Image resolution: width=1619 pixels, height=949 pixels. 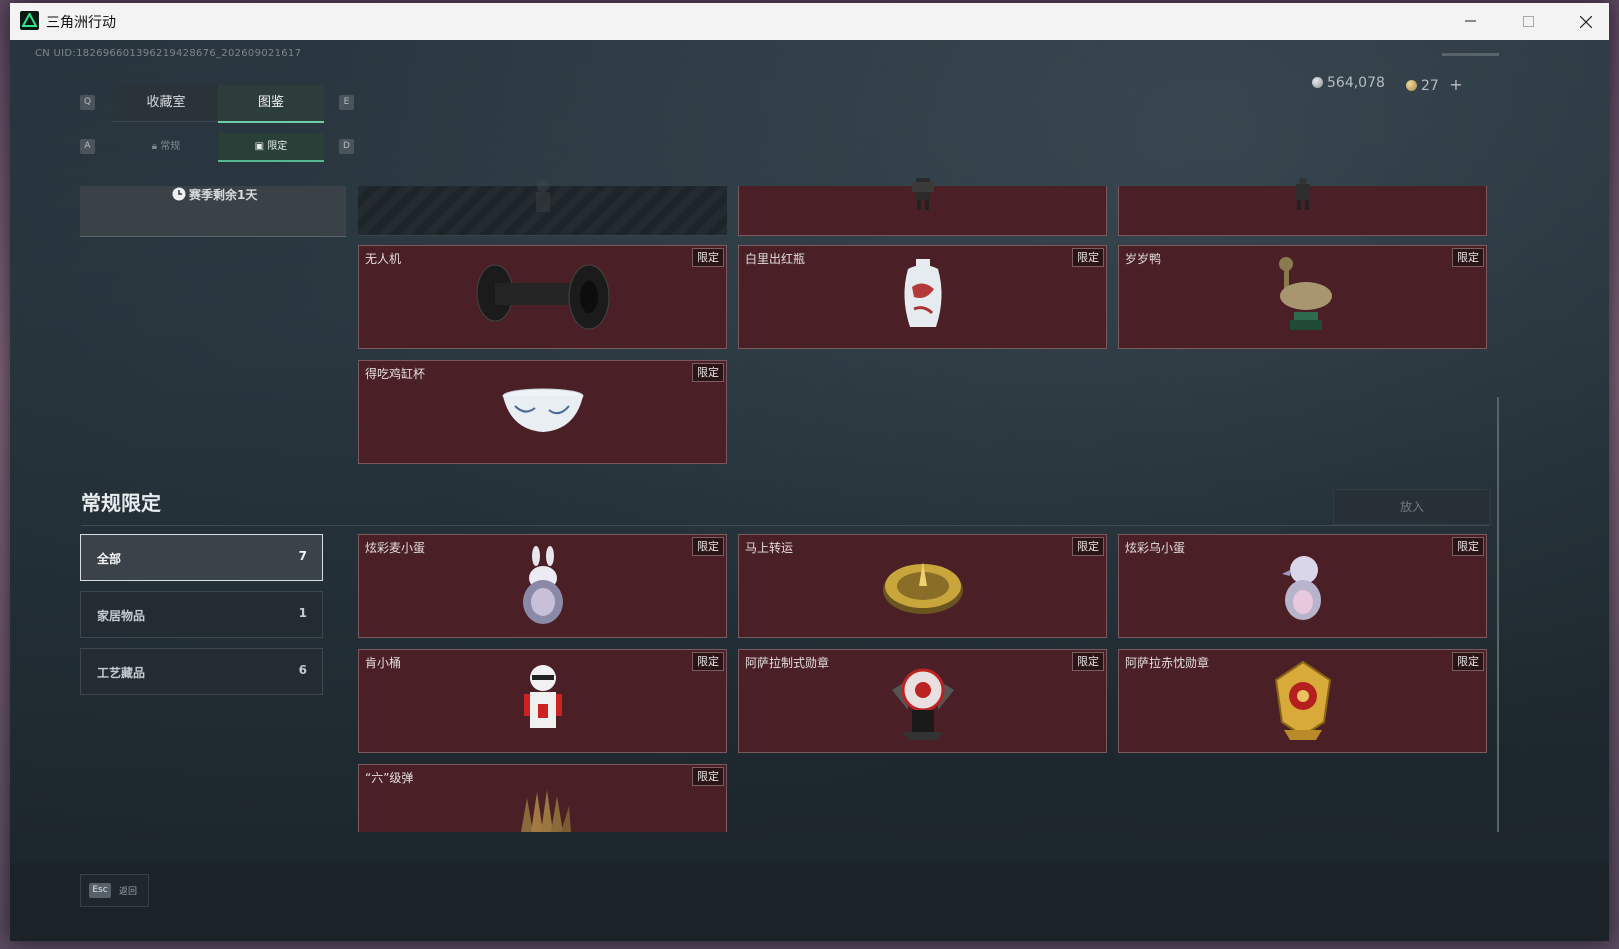 What do you see at coordinates (87, 102) in the screenshot?
I see `key-hint-q: Q` at bounding box center [87, 102].